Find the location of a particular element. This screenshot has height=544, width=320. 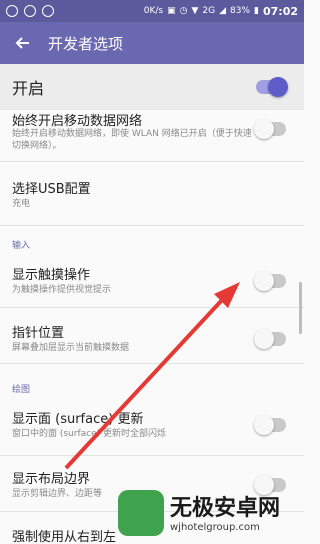

alarm-icon: ◷ is located at coordinates (183, 11).